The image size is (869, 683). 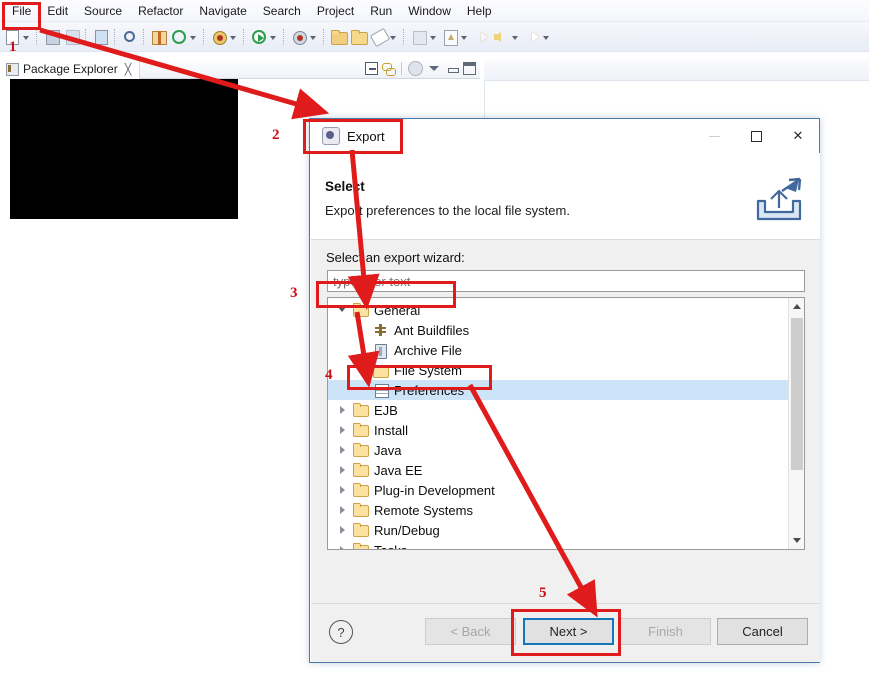 I want to click on menu-item-run: Run, so click(x=381, y=11).